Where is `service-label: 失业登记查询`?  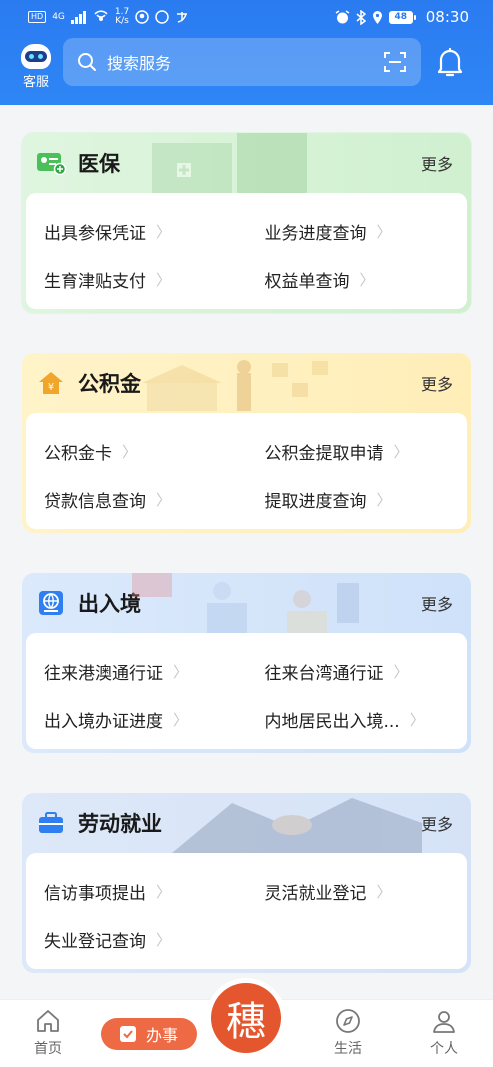
service-label: 失业登记查询 is located at coordinates (95, 941).